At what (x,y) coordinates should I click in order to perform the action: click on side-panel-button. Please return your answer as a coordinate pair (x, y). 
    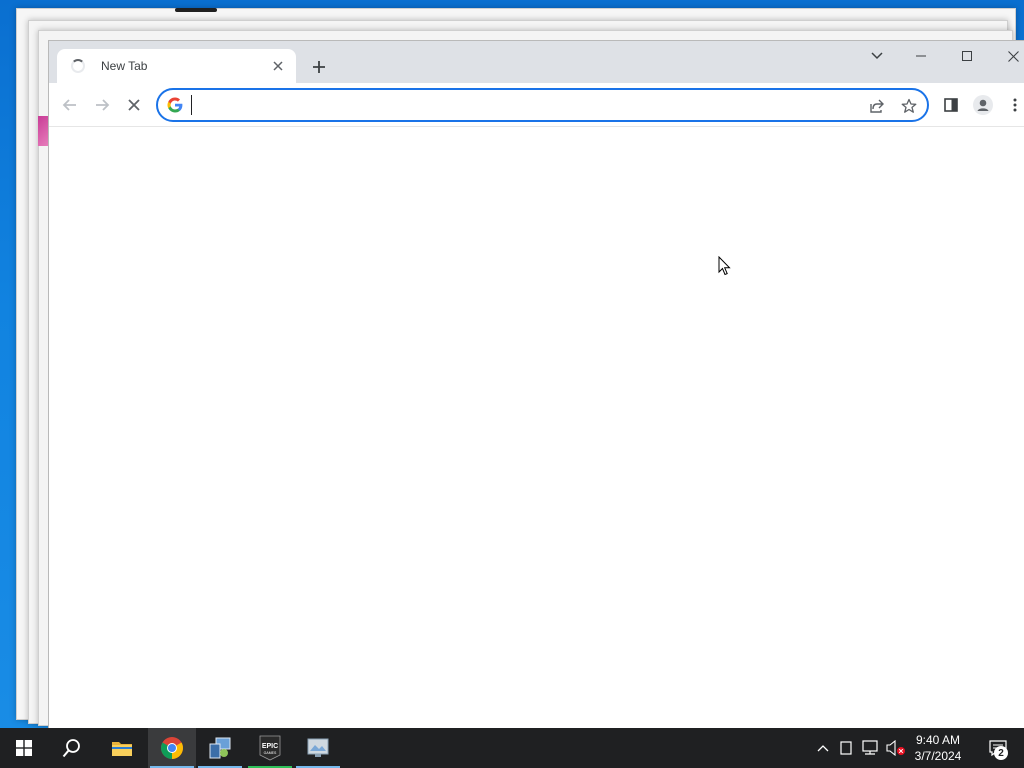
    Looking at the image, I should click on (951, 105).